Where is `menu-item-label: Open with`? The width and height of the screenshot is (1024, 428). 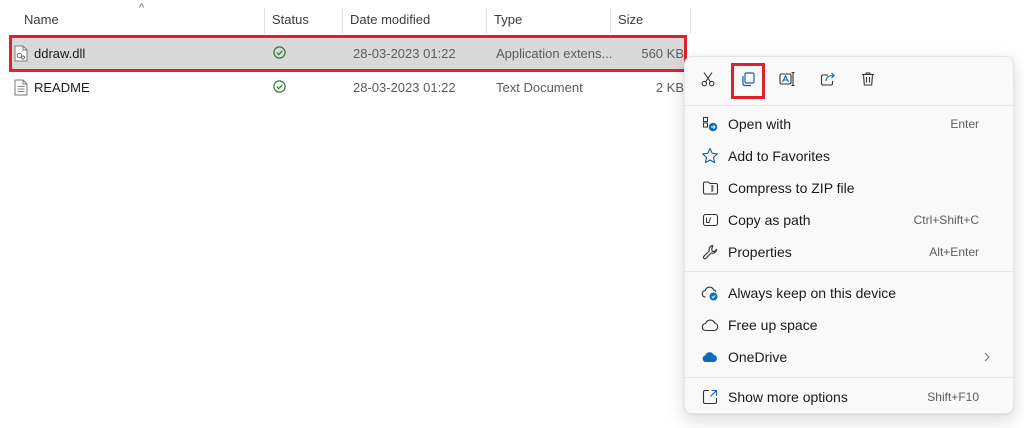 menu-item-label: Open with is located at coordinates (760, 124).